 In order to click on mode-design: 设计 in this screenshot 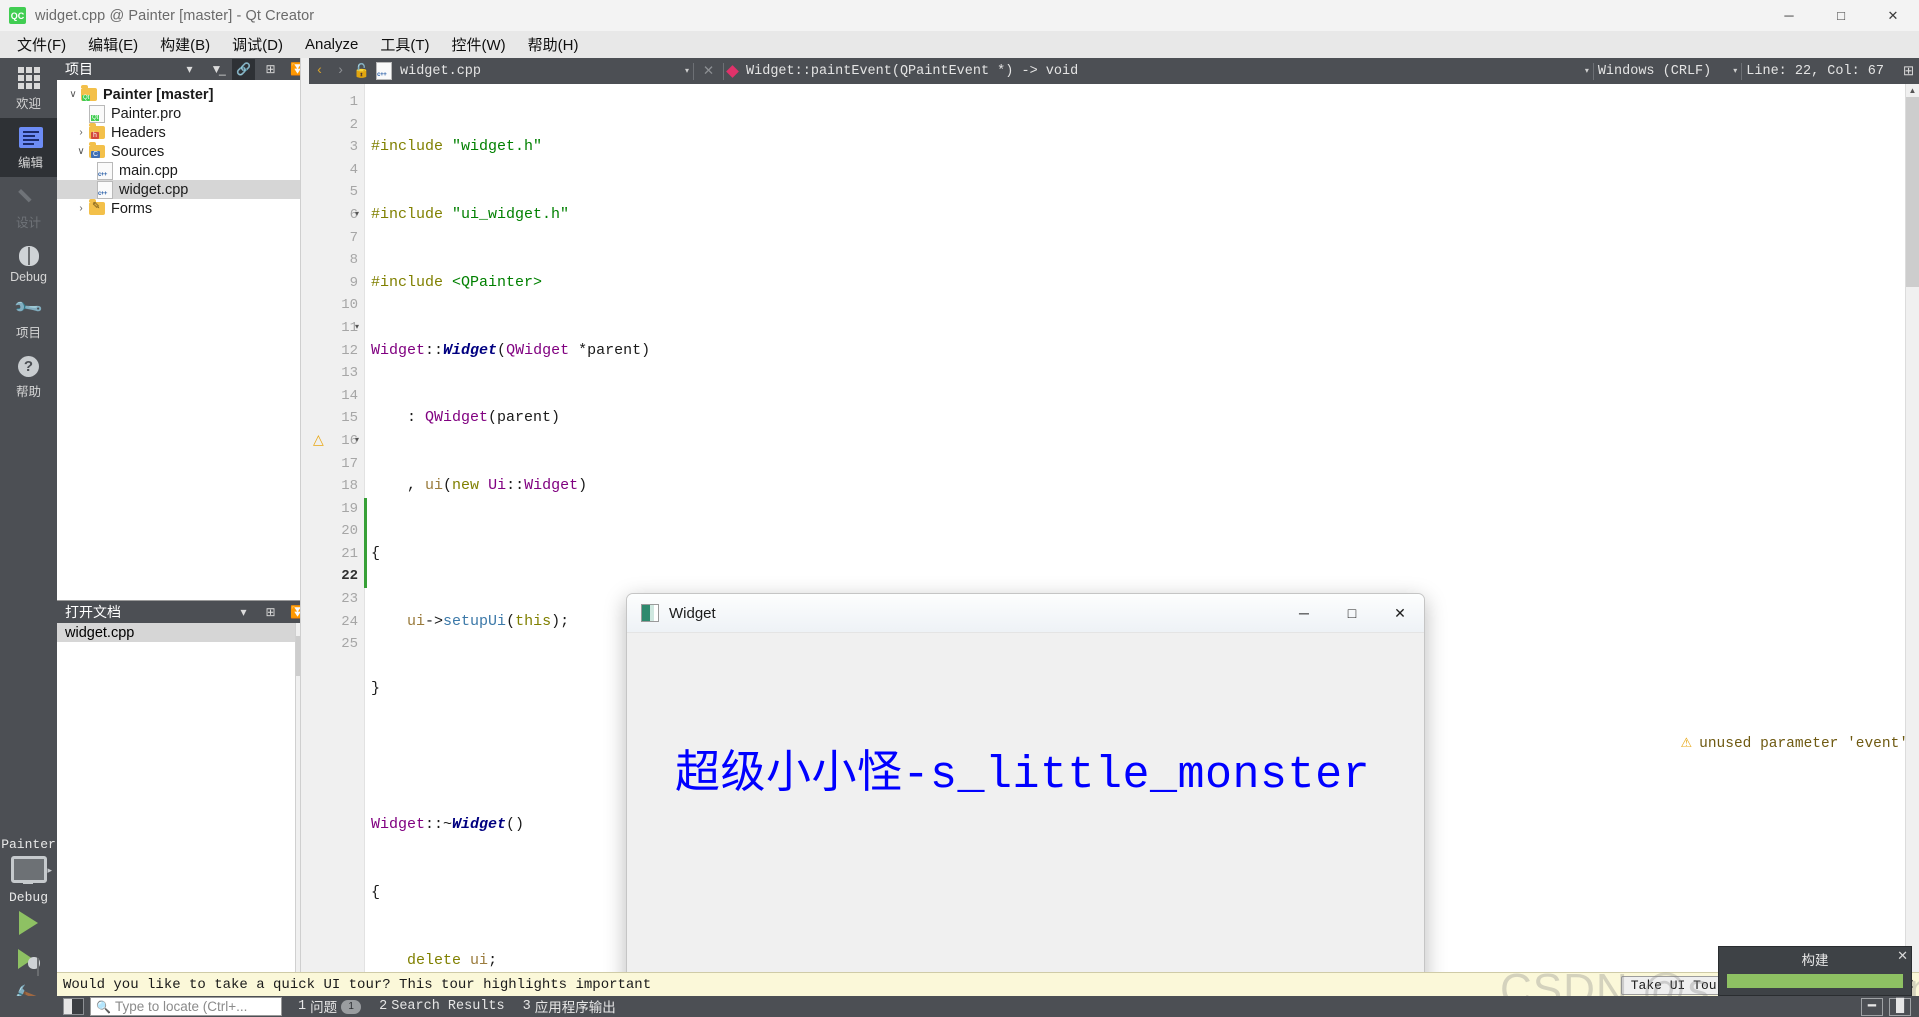, I will do `click(28, 207)`.